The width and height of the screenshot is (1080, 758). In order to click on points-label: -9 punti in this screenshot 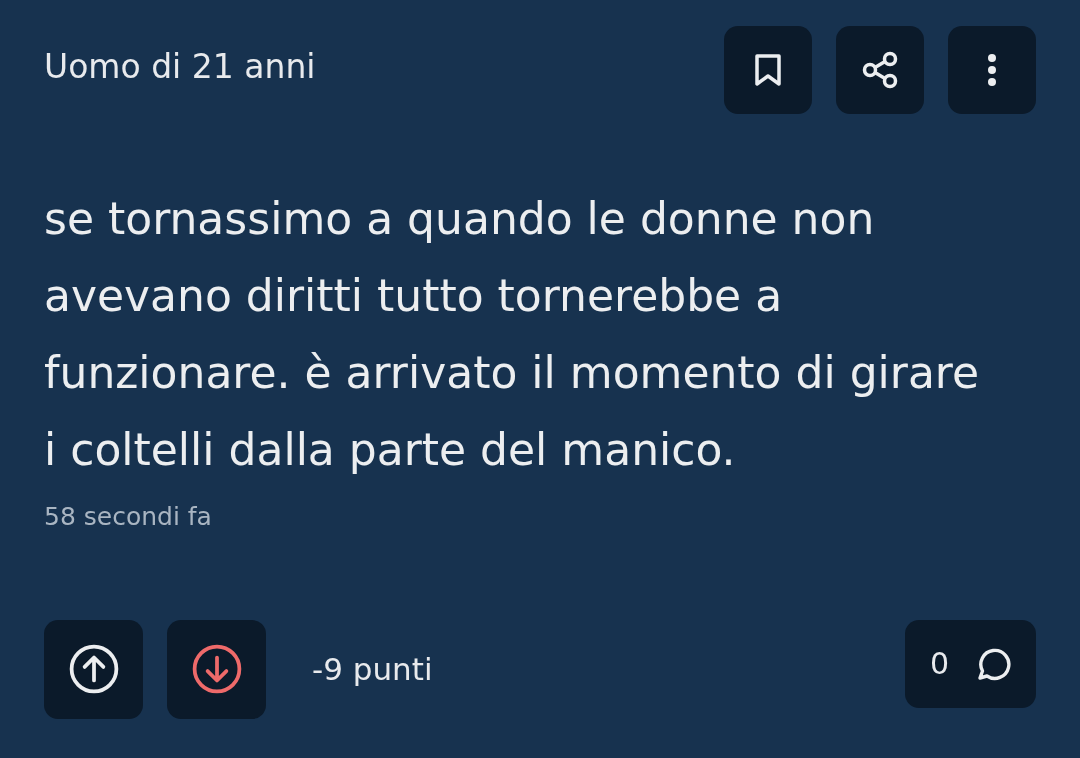, I will do `click(372, 669)`.